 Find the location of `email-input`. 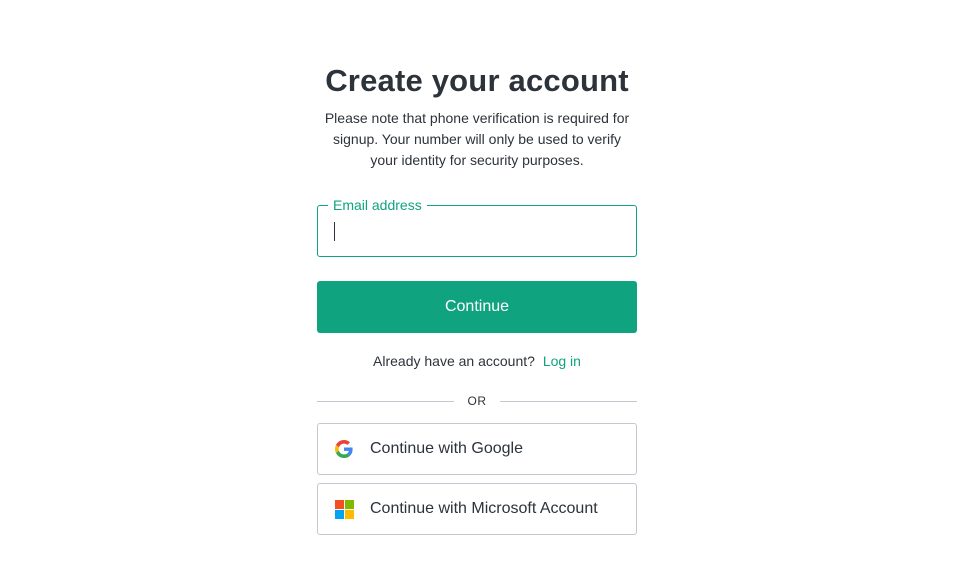

email-input is located at coordinates (477, 231).